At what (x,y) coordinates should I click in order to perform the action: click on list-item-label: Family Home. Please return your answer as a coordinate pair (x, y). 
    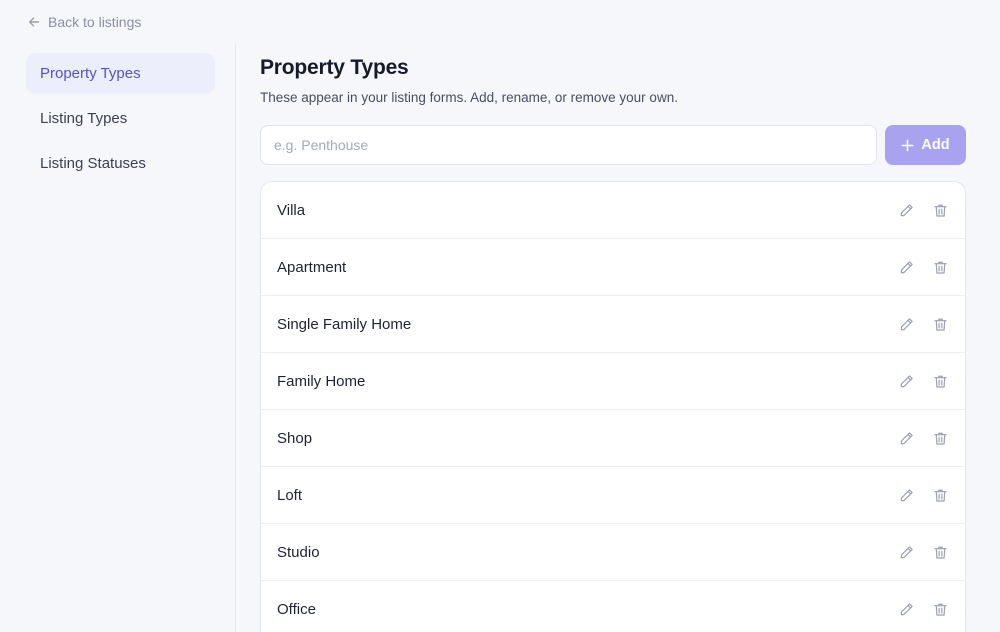
    Looking at the image, I should click on (321, 381).